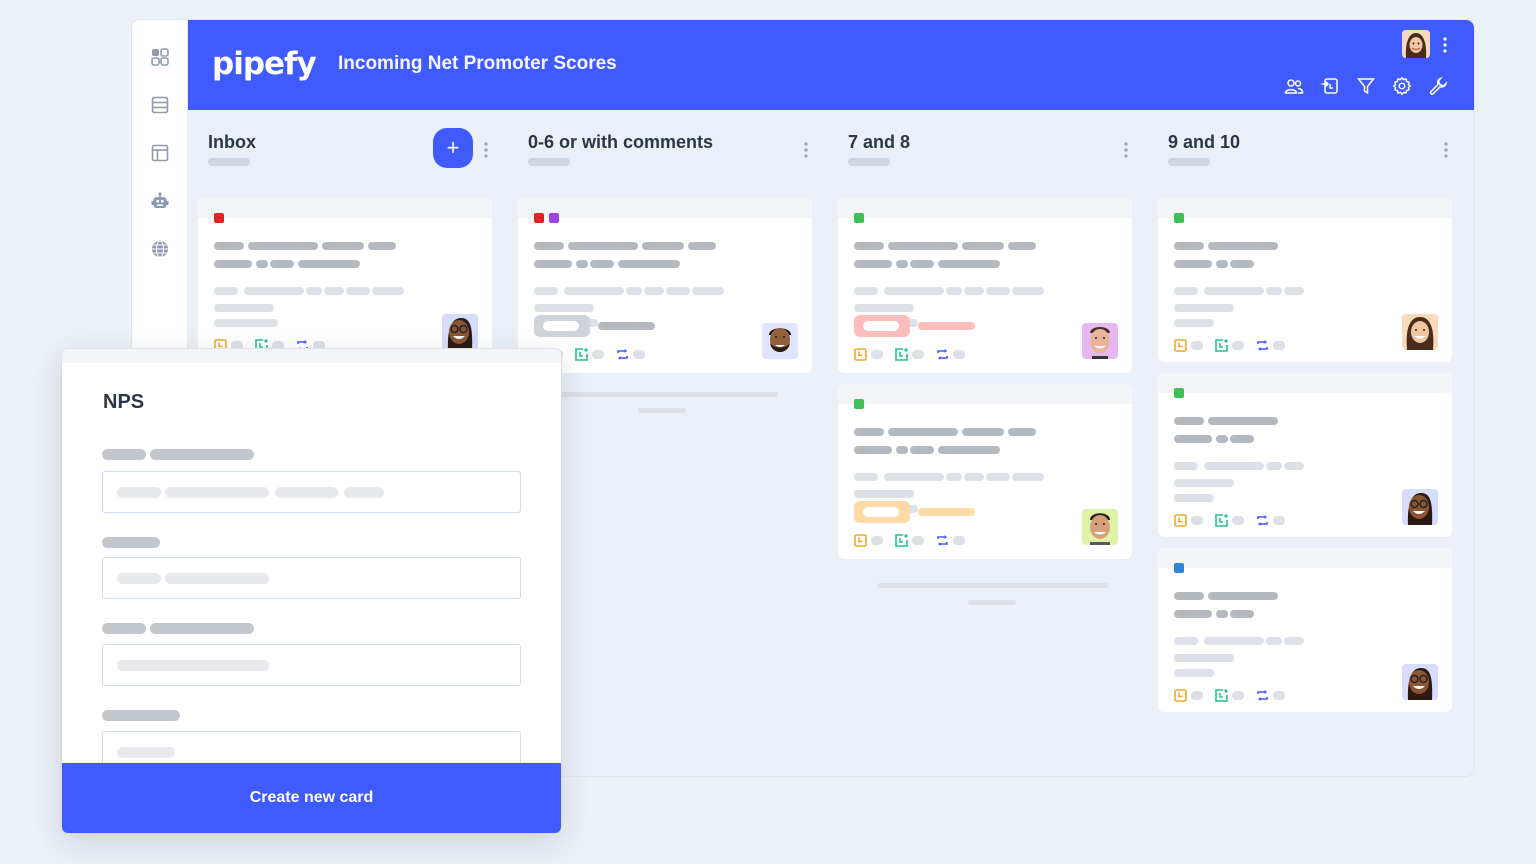  What do you see at coordinates (160, 249) in the screenshot?
I see `globe-icon` at bounding box center [160, 249].